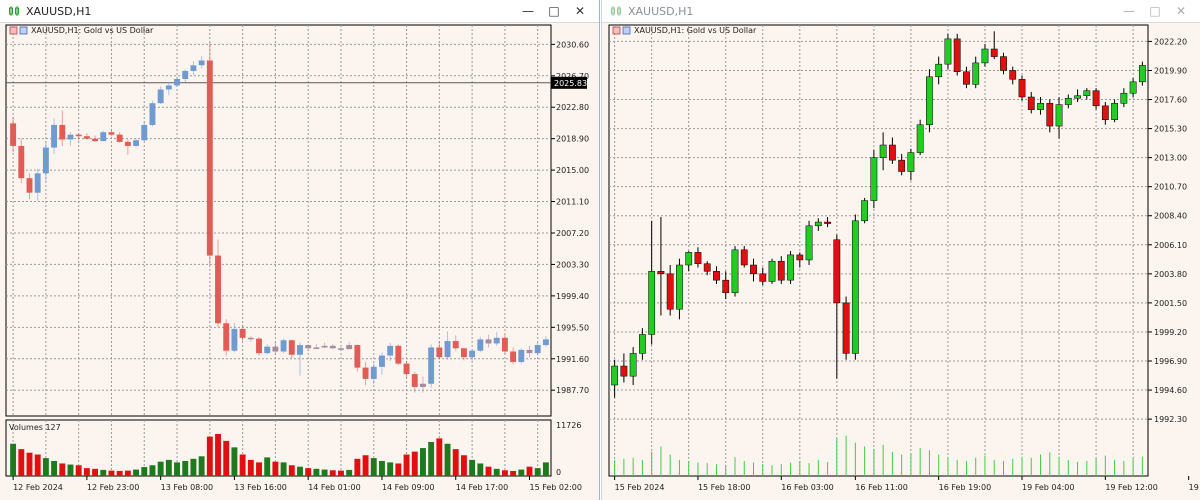 This screenshot has width=1200, height=500. Describe the element at coordinates (1170, 303) in the screenshot. I see `y-tick-label: 2001.50` at that location.